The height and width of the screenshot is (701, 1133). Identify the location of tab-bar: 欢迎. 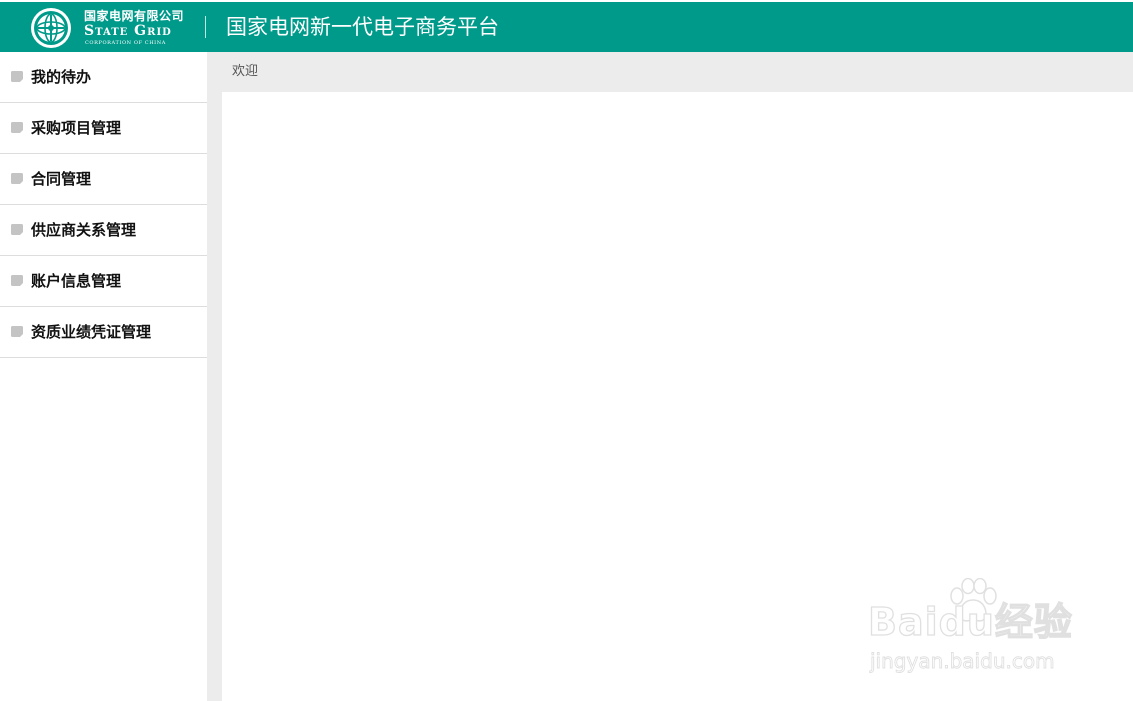
(677, 72).